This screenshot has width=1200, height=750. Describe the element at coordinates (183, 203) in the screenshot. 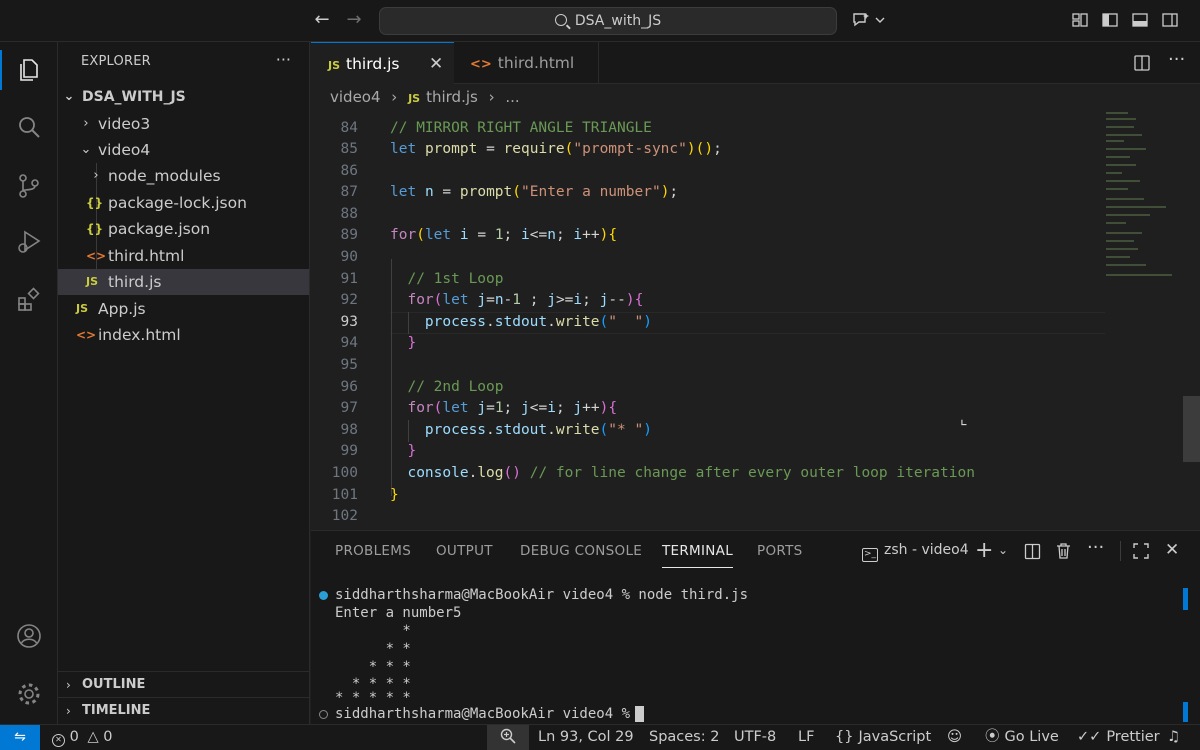

I see `tree-item-package-lock-json: {} package-lock.json` at that location.